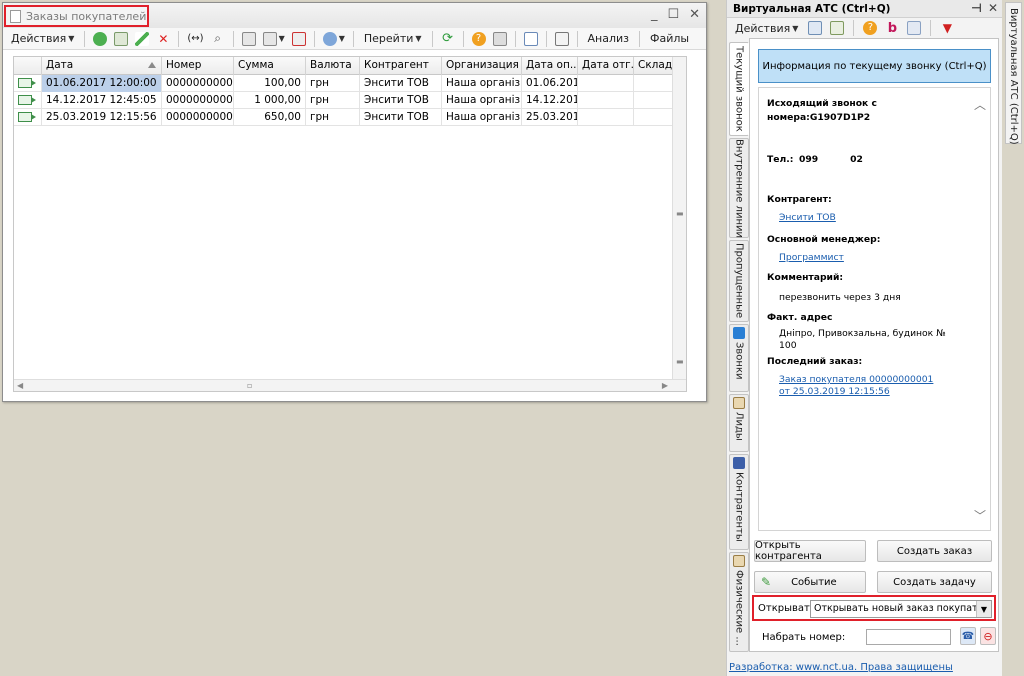 Image resolution: width=1024 pixels, height=676 pixels. I want to click on cell-currency: грн, so click(333, 83).